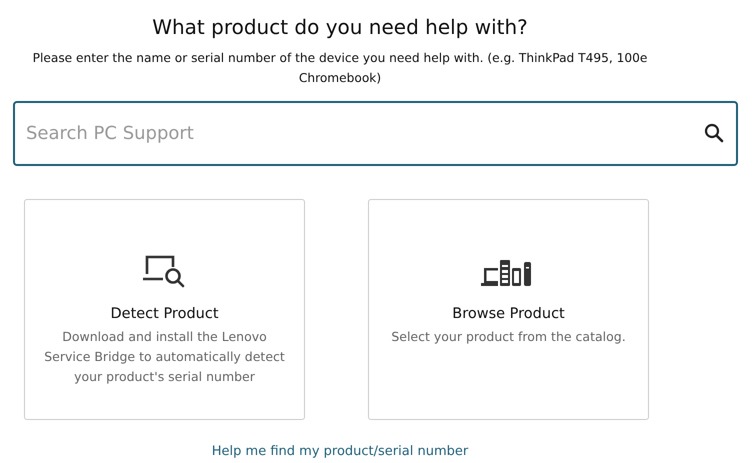  Describe the element at coordinates (340, 27) in the screenshot. I see `page-heading: What product do you need help with?` at that location.